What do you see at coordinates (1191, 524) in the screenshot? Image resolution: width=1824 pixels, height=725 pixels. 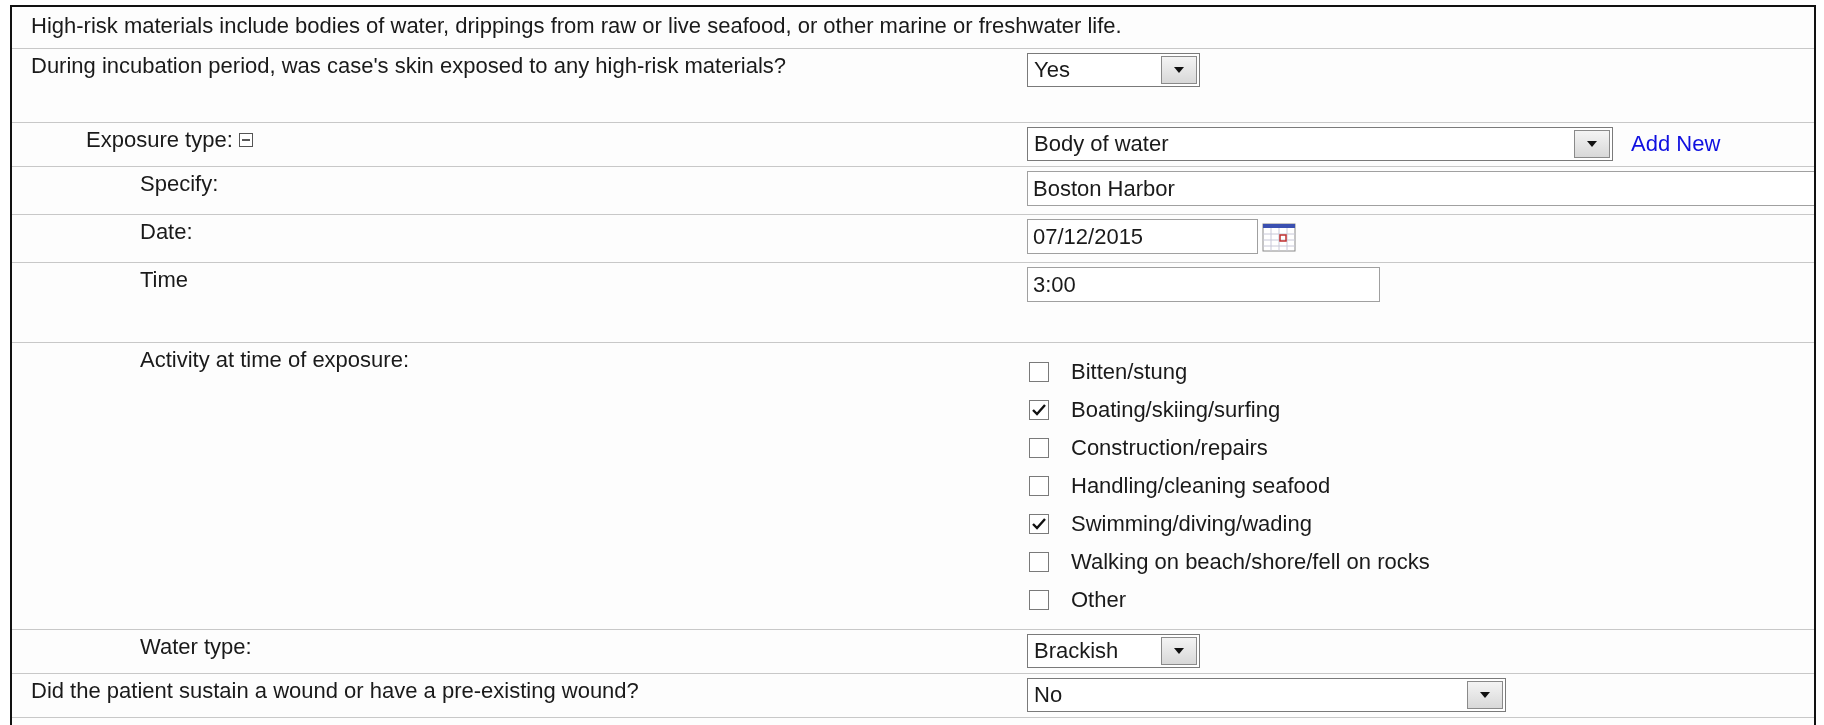 I see `checkbox-label: Swimming/diving/wading` at bounding box center [1191, 524].